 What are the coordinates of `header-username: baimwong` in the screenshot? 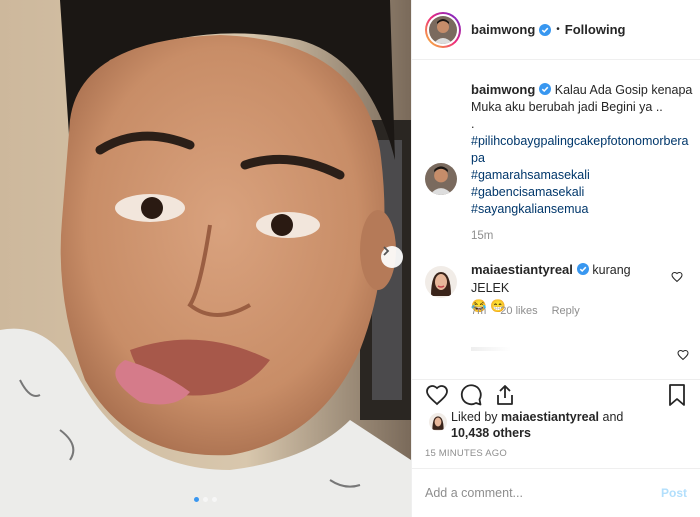 It's located at (503, 29).